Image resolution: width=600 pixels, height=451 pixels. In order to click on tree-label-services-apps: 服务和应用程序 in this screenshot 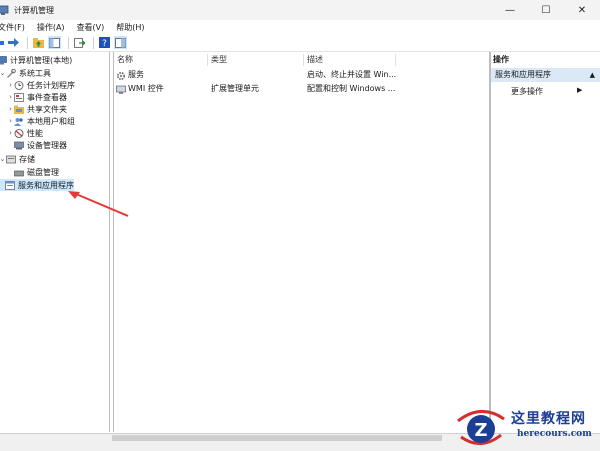, I will do `click(46, 185)`.